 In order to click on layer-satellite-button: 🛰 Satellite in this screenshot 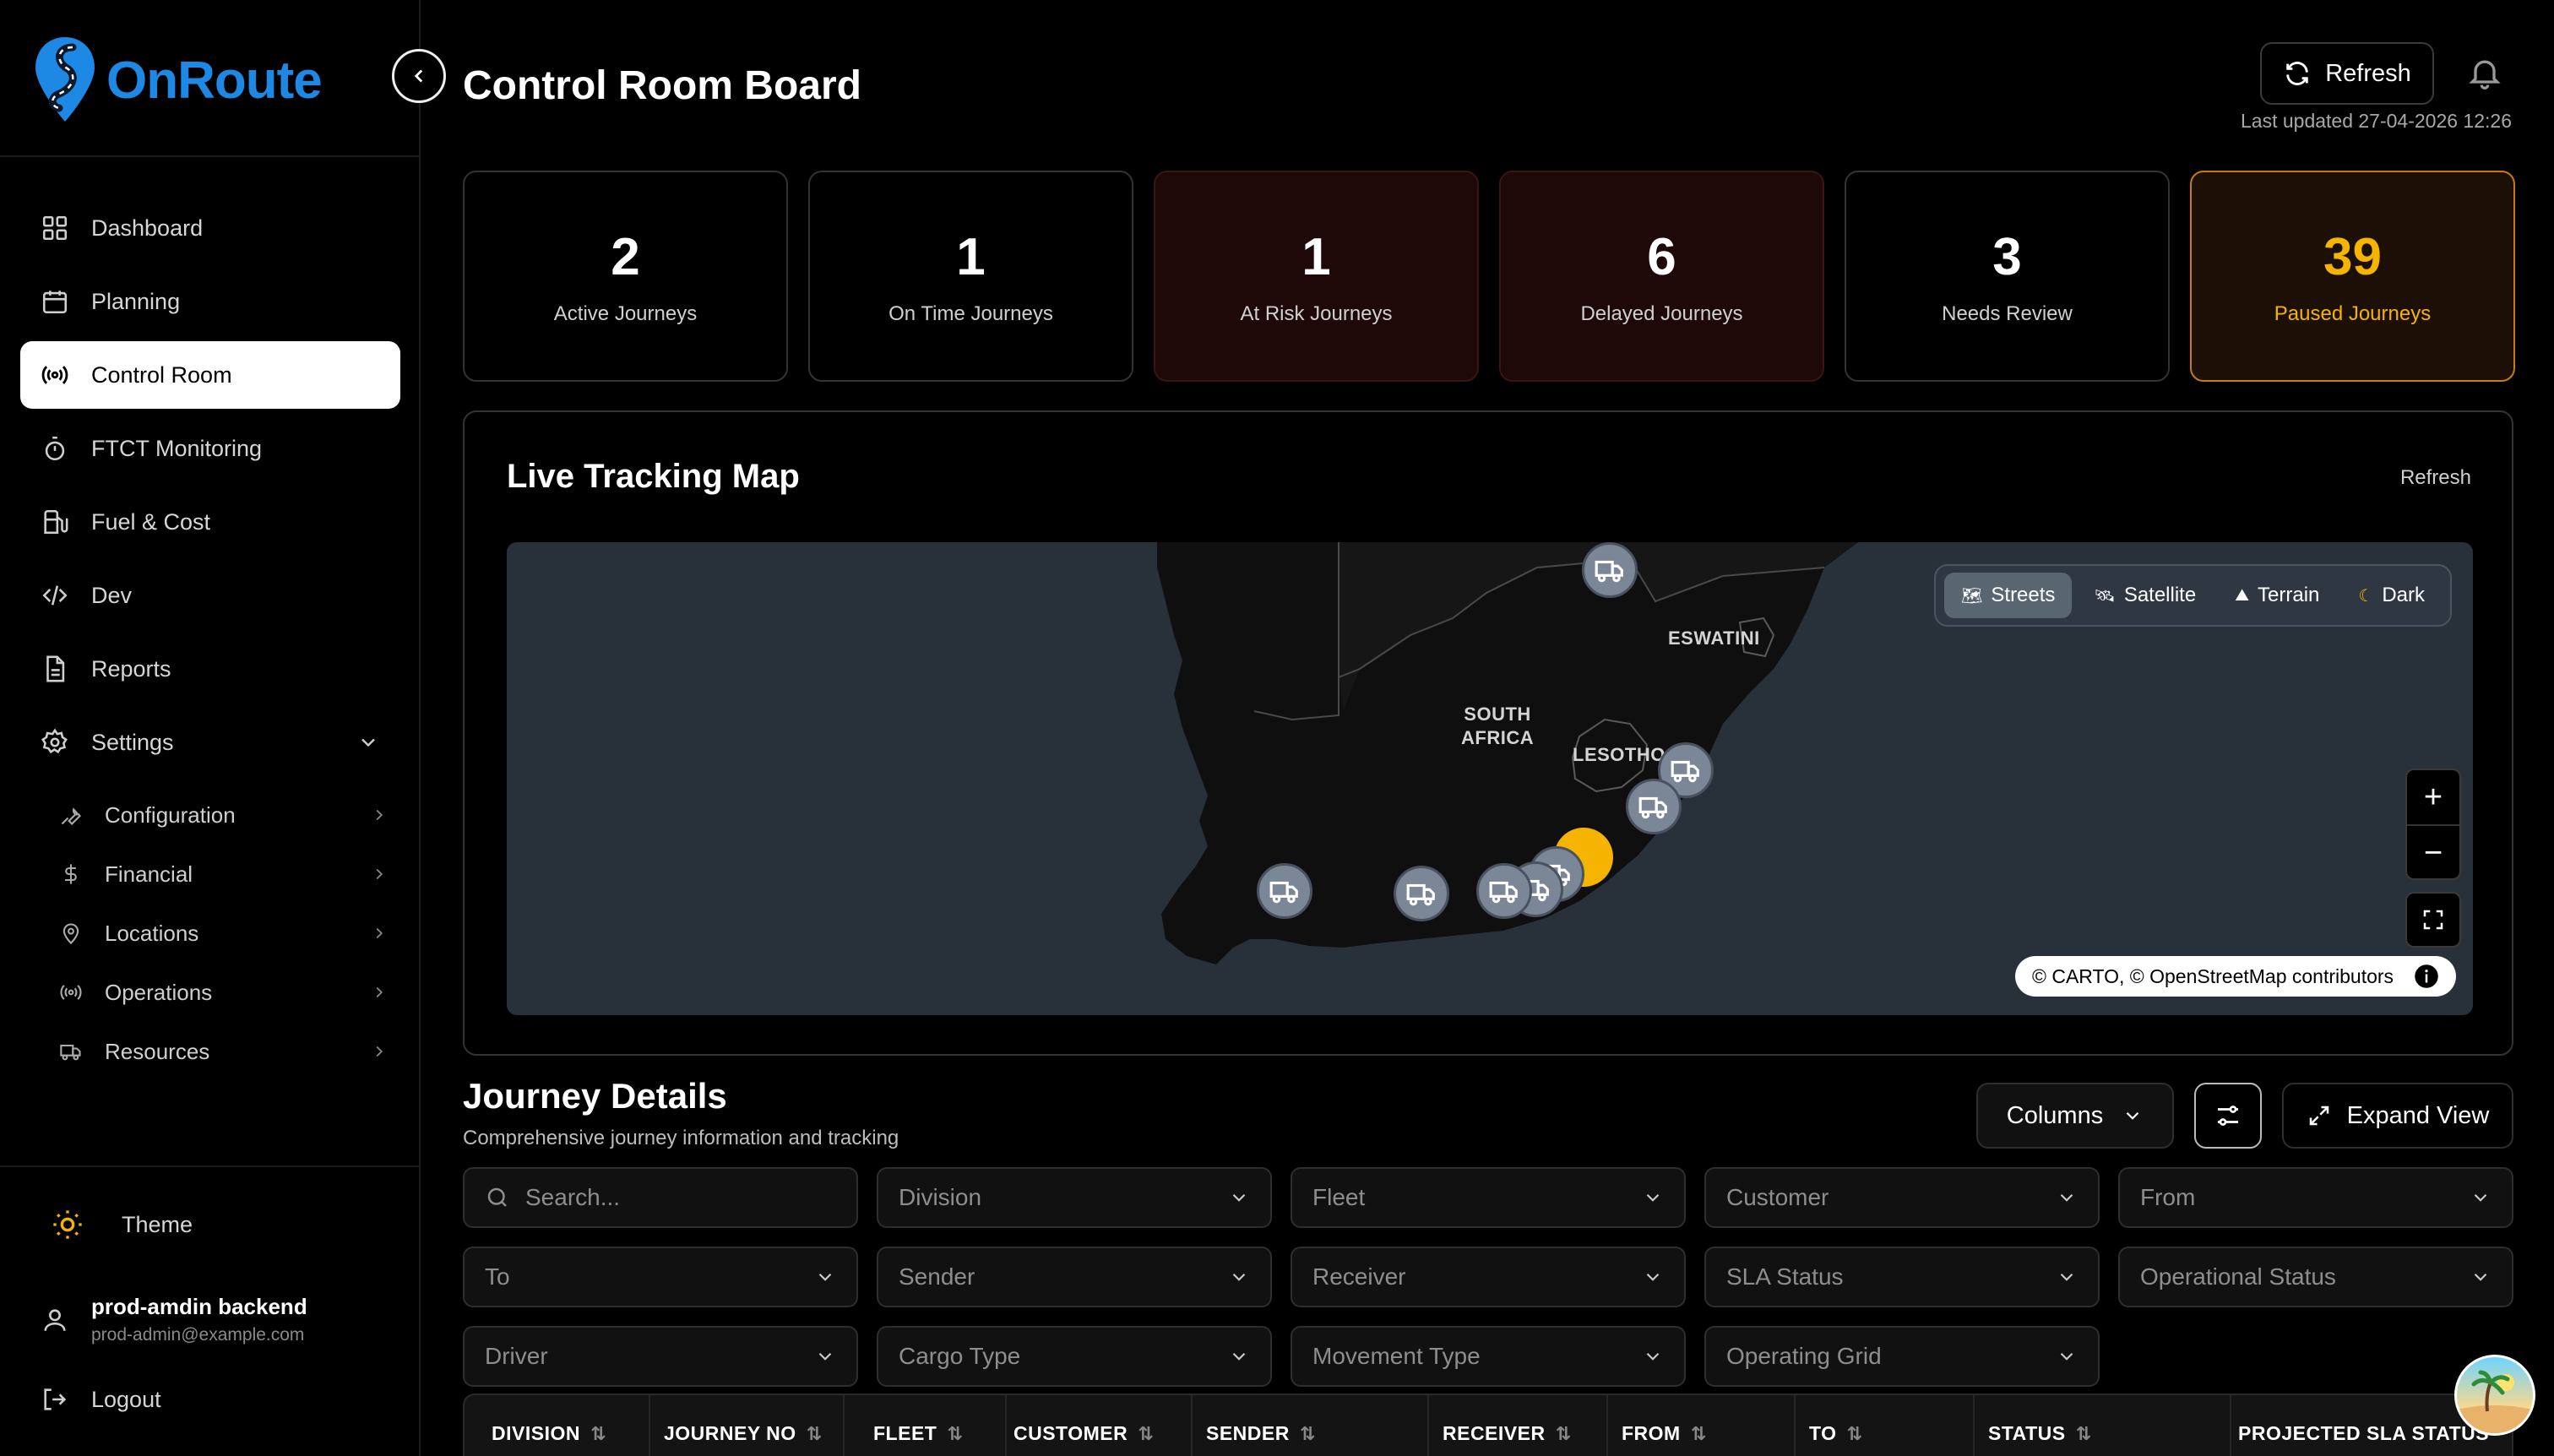, I will do `click(2145, 595)`.